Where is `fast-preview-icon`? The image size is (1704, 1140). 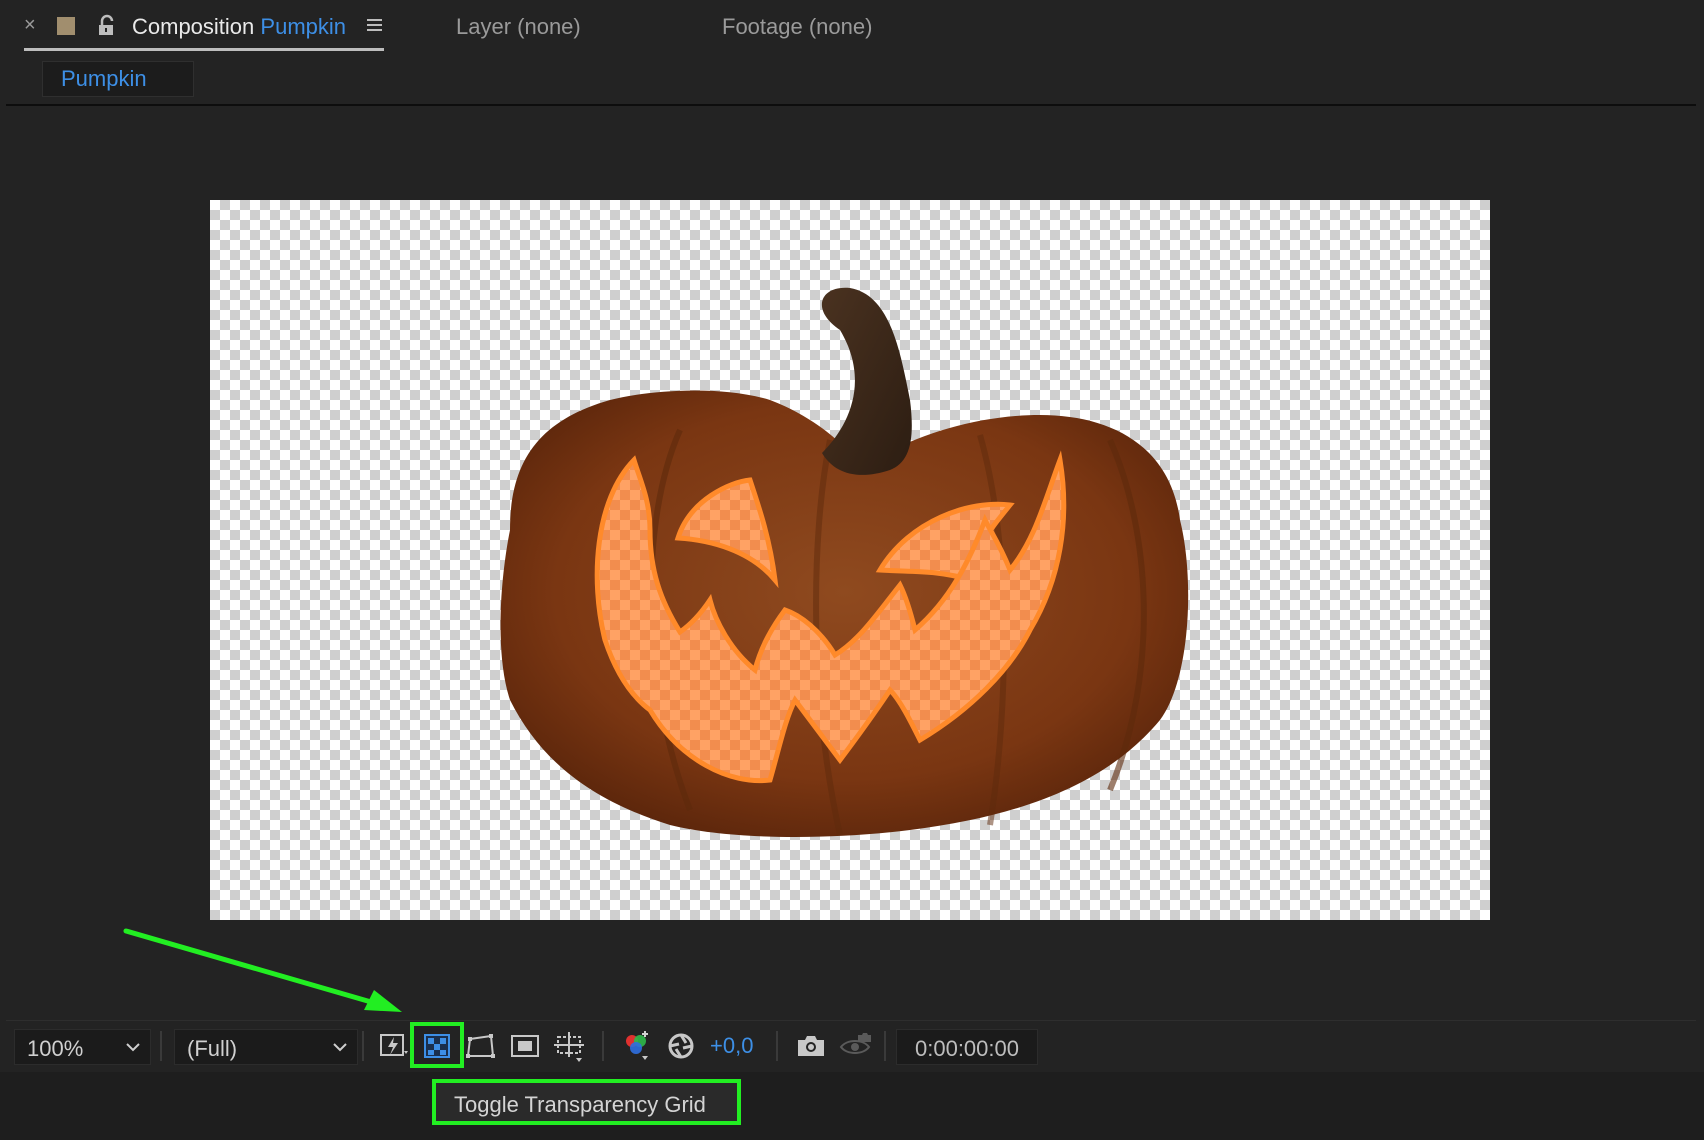
fast-preview-icon is located at coordinates (394, 1045).